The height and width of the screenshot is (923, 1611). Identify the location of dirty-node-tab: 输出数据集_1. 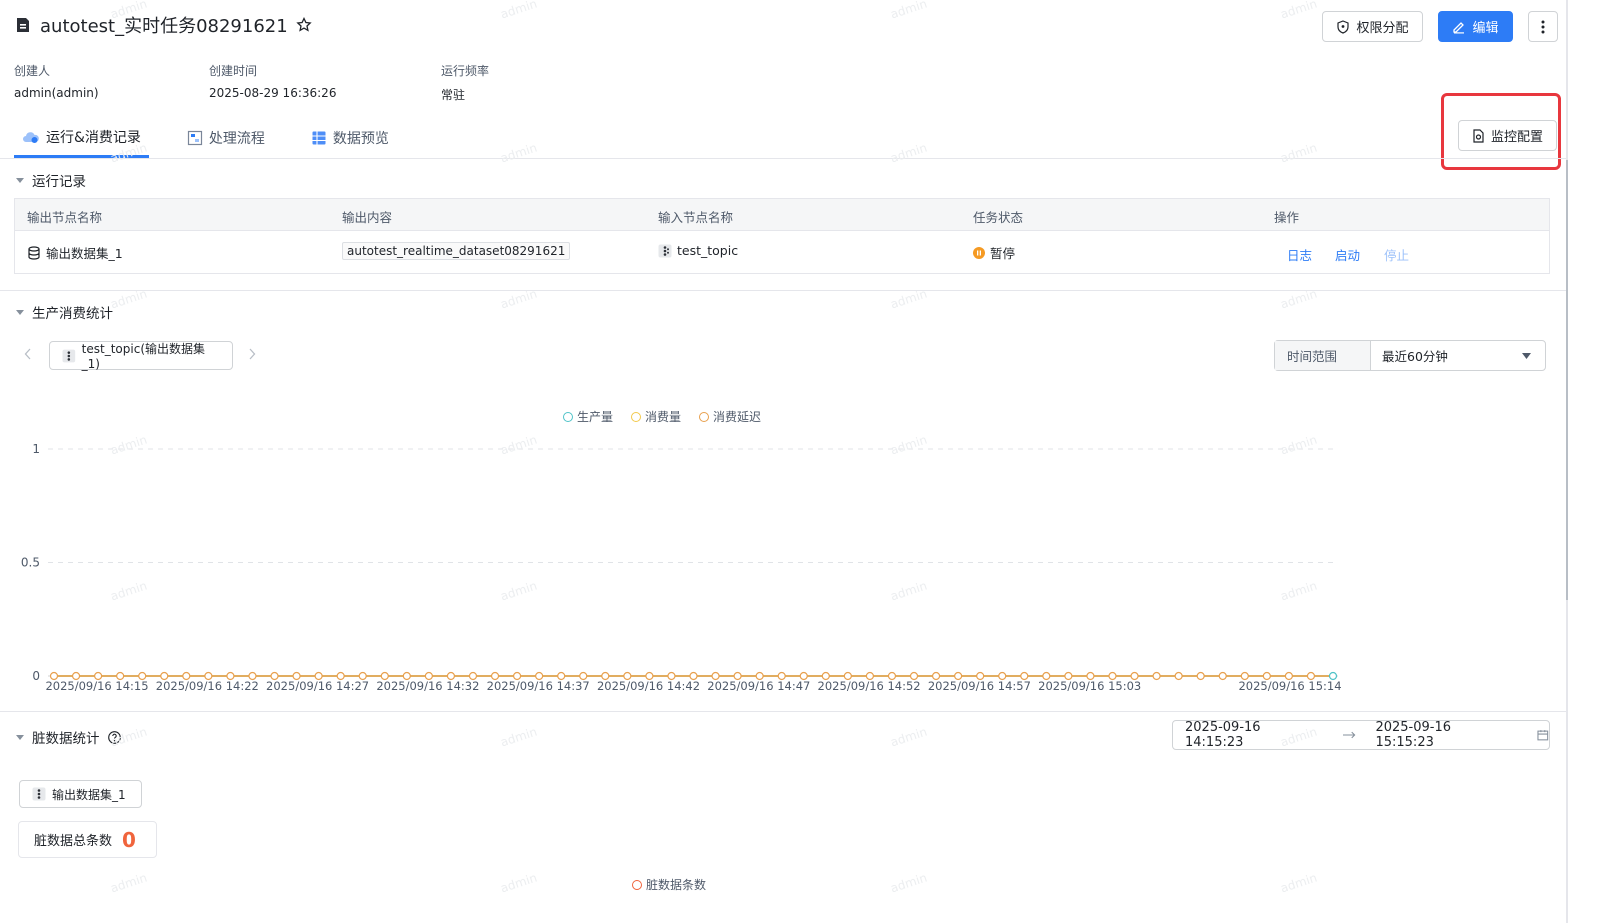
(80, 794).